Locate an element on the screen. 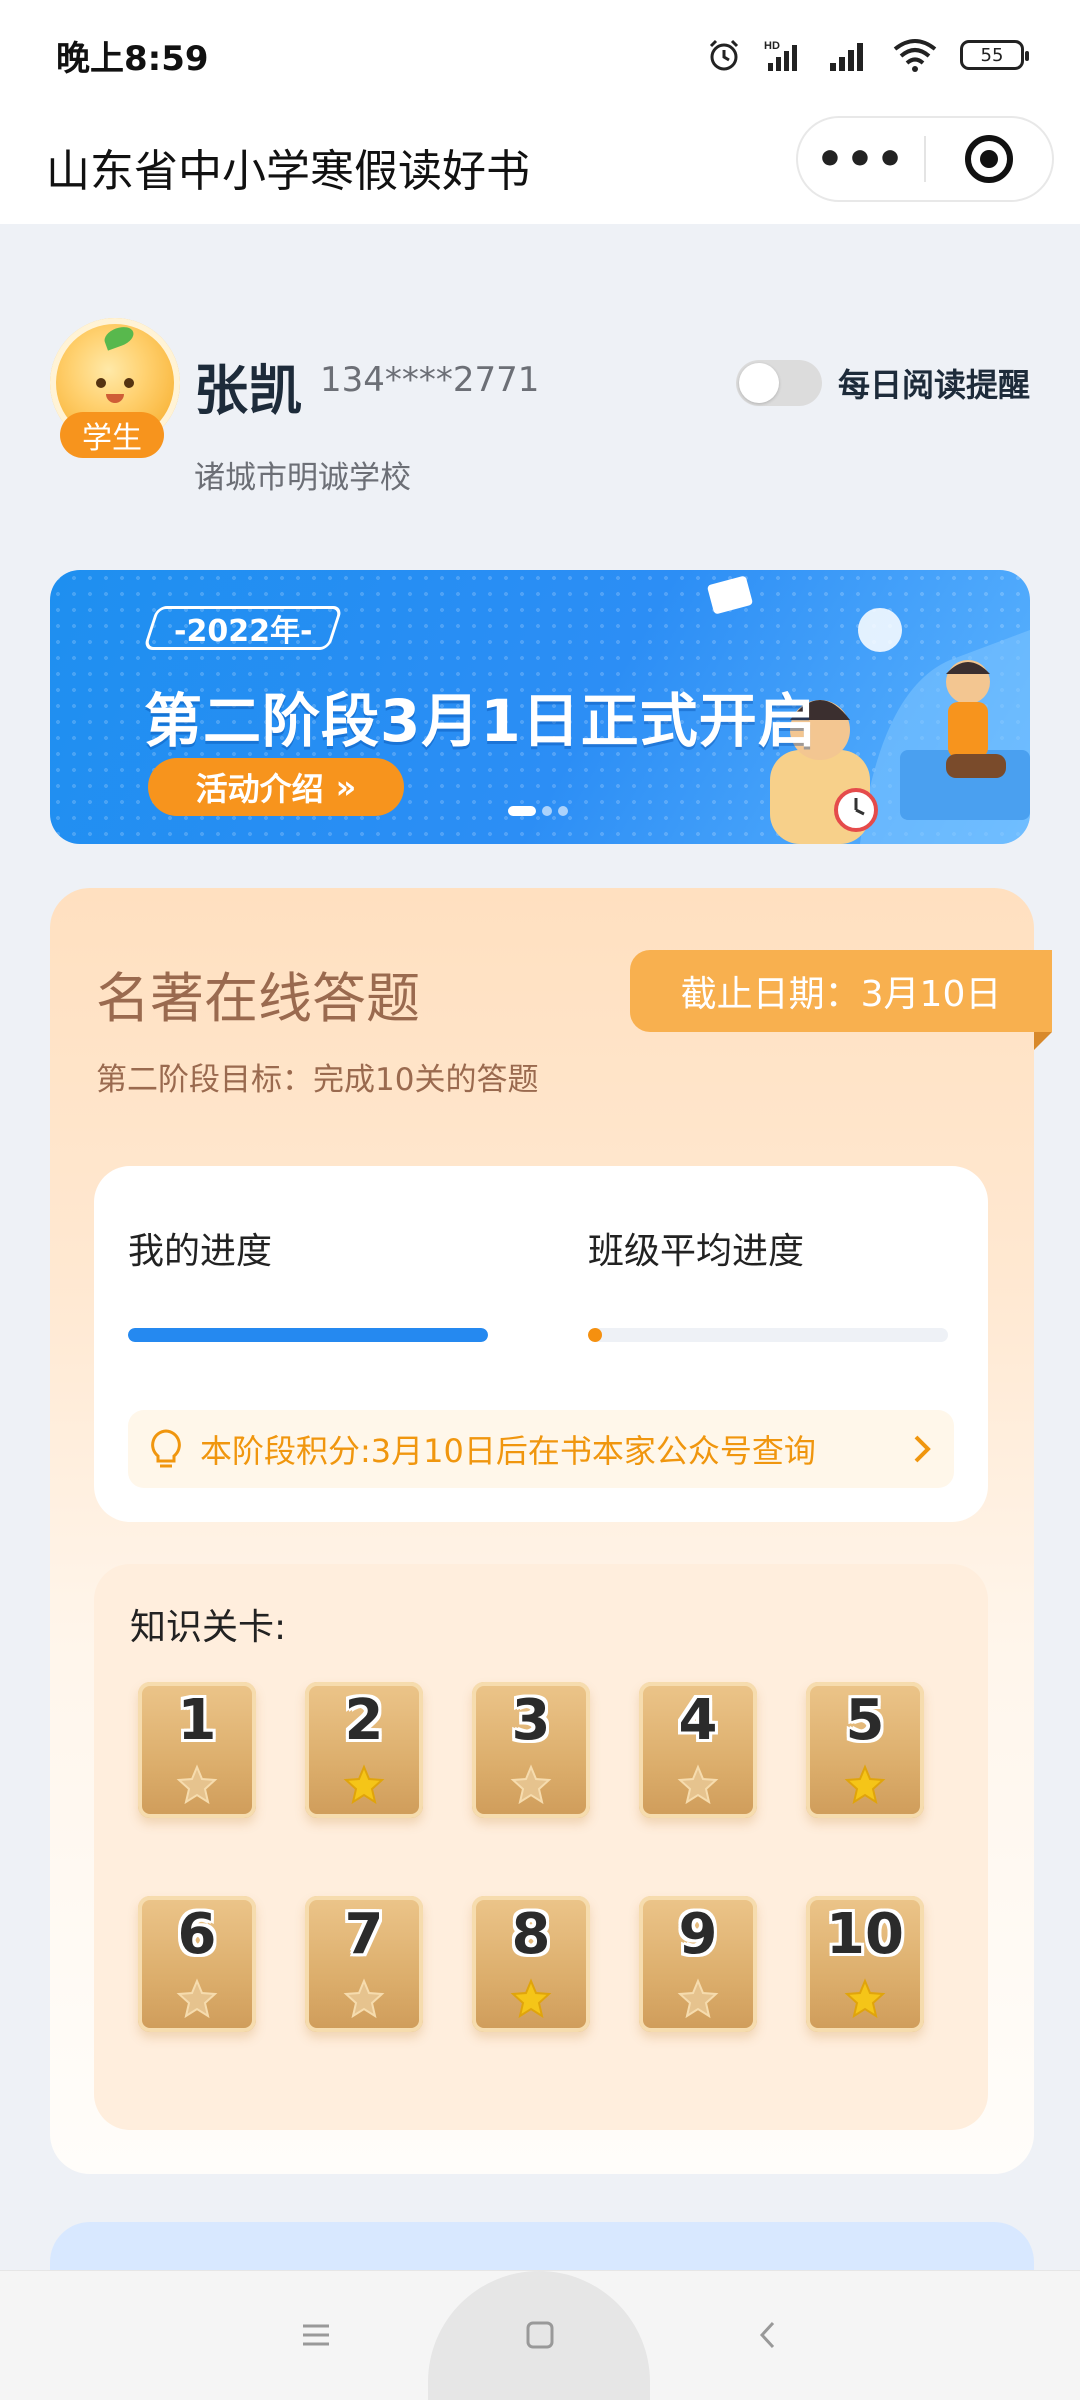 Image resolution: width=1080 pixels, height=2400 pixels. user-profile: 学生 张凯 134****2771 诸城市明诚学校 每日阅读提醒 is located at coordinates (540, 408).